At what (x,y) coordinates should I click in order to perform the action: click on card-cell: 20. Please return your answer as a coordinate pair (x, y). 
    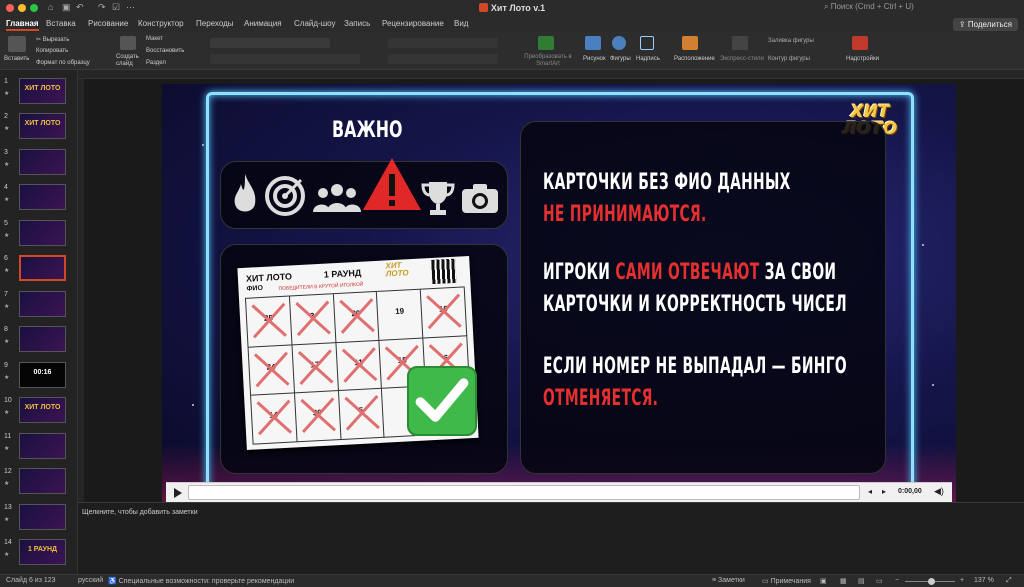
    Looking at the image, I should click on (356, 317).